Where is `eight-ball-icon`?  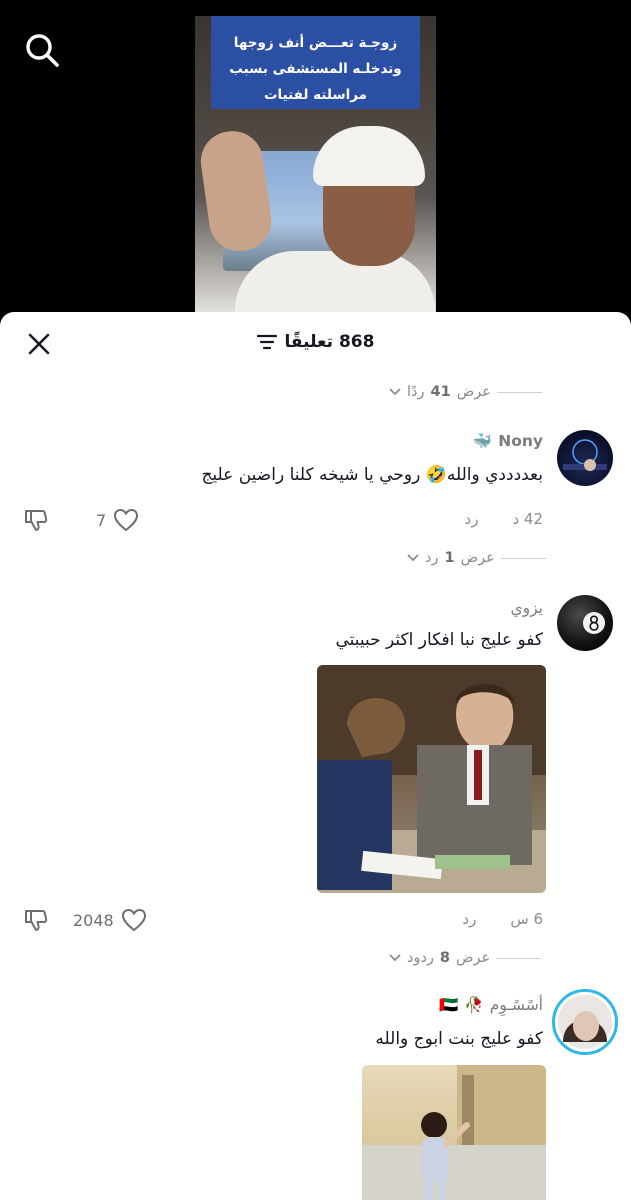 eight-ball-icon is located at coordinates (594, 623).